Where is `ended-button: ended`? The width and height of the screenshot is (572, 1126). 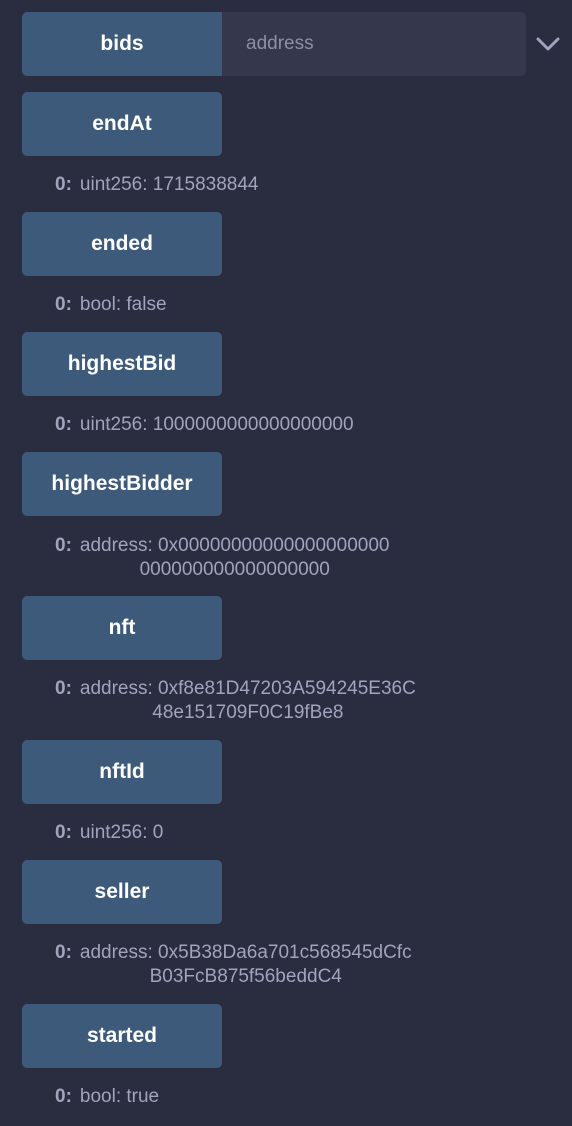 ended-button: ended is located at coordinates (122, 244).